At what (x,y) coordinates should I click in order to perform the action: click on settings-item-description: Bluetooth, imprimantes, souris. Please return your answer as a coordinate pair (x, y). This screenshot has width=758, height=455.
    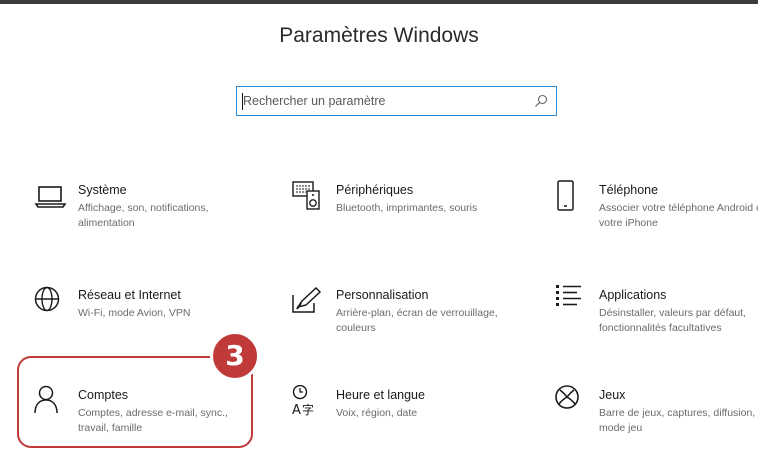
    Looking at the image, I should click on (407, 208).